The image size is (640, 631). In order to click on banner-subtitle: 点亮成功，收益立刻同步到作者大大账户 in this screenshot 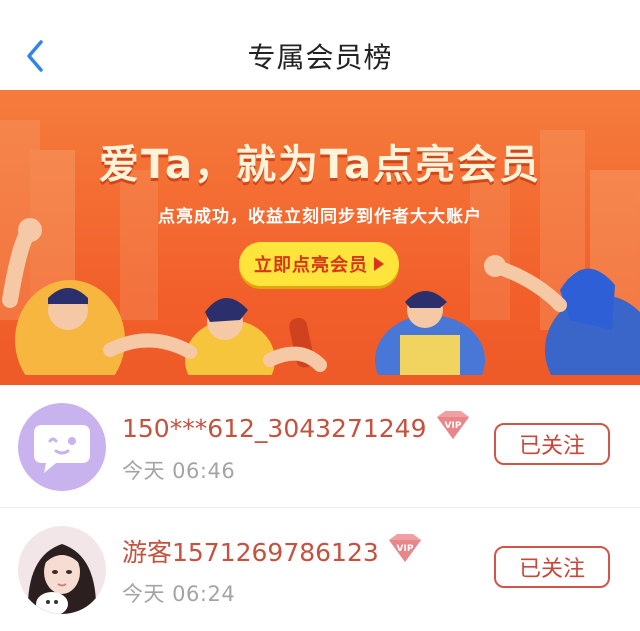, I will do `click(320, 217)`.